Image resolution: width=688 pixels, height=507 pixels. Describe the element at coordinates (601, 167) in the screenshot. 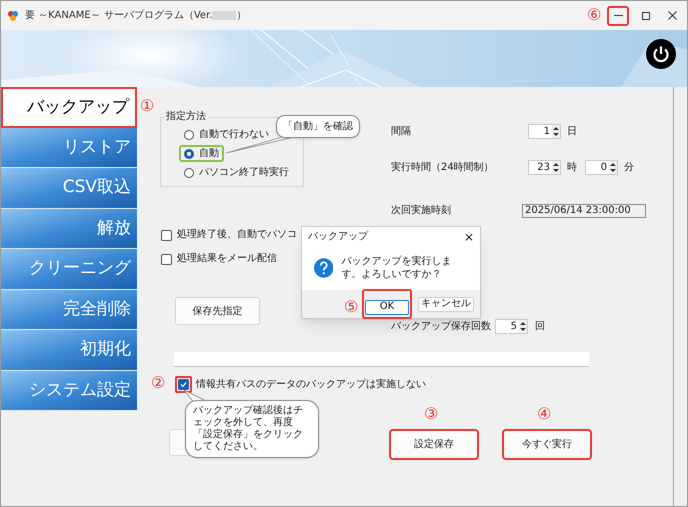

I see `number-field: 0` at that location.